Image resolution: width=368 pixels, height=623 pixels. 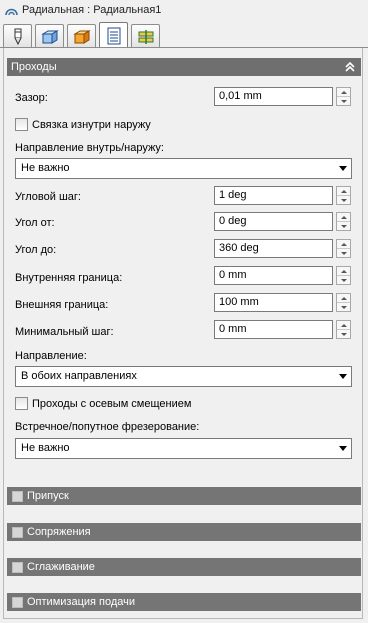 What do you see at coordinates (184, 532) in the screenshot?
I see `linking-section-header: Сопряжения` at bounding box center [184, 532].